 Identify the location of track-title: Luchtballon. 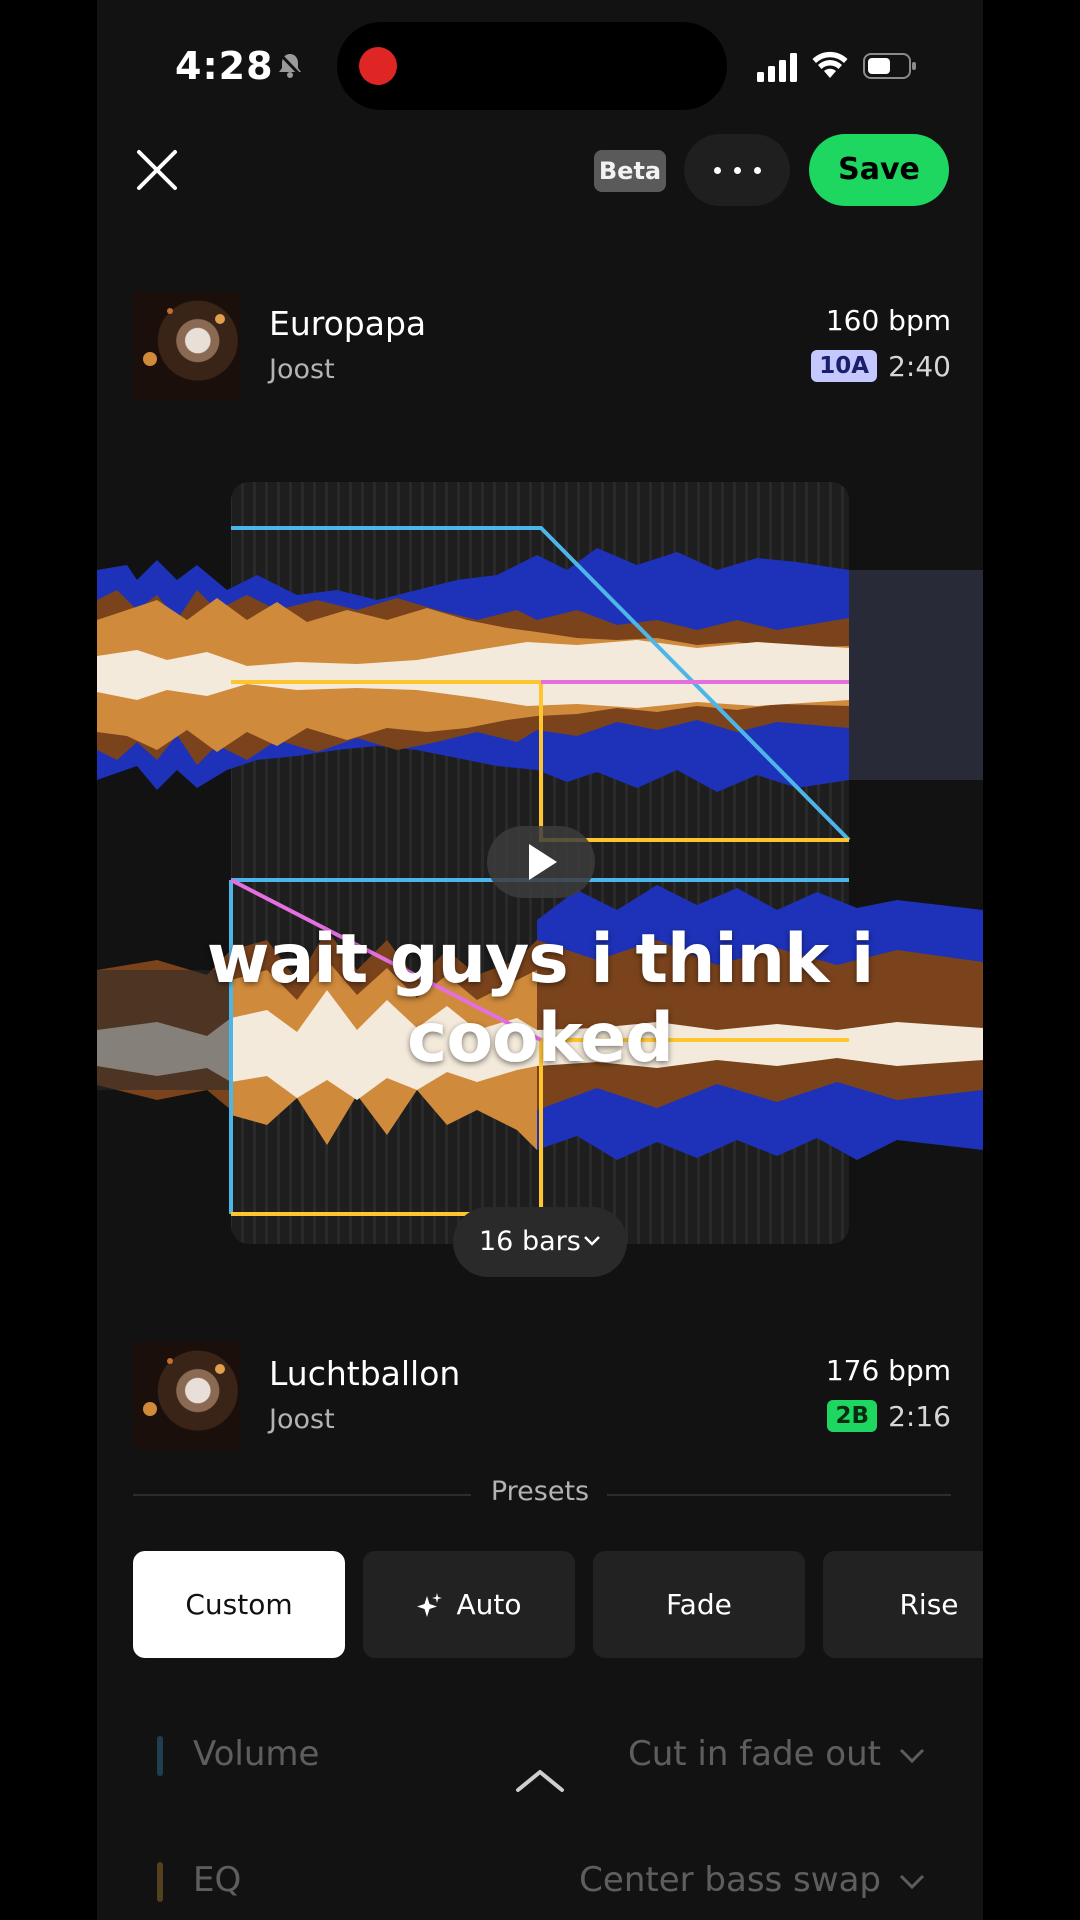
(365, 1373).